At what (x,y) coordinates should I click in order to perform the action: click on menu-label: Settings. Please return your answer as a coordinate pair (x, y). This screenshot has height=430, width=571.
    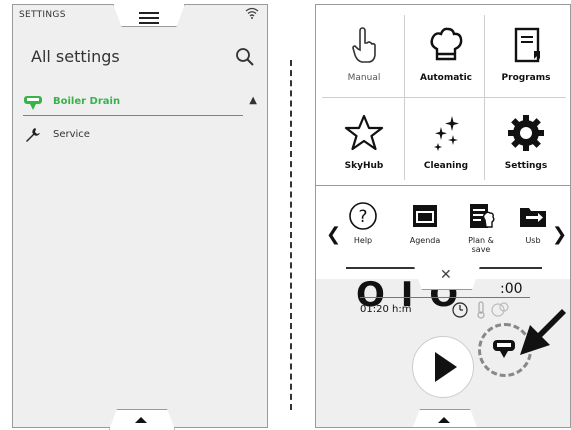
    Looking at the image, I should click on (526, 166).